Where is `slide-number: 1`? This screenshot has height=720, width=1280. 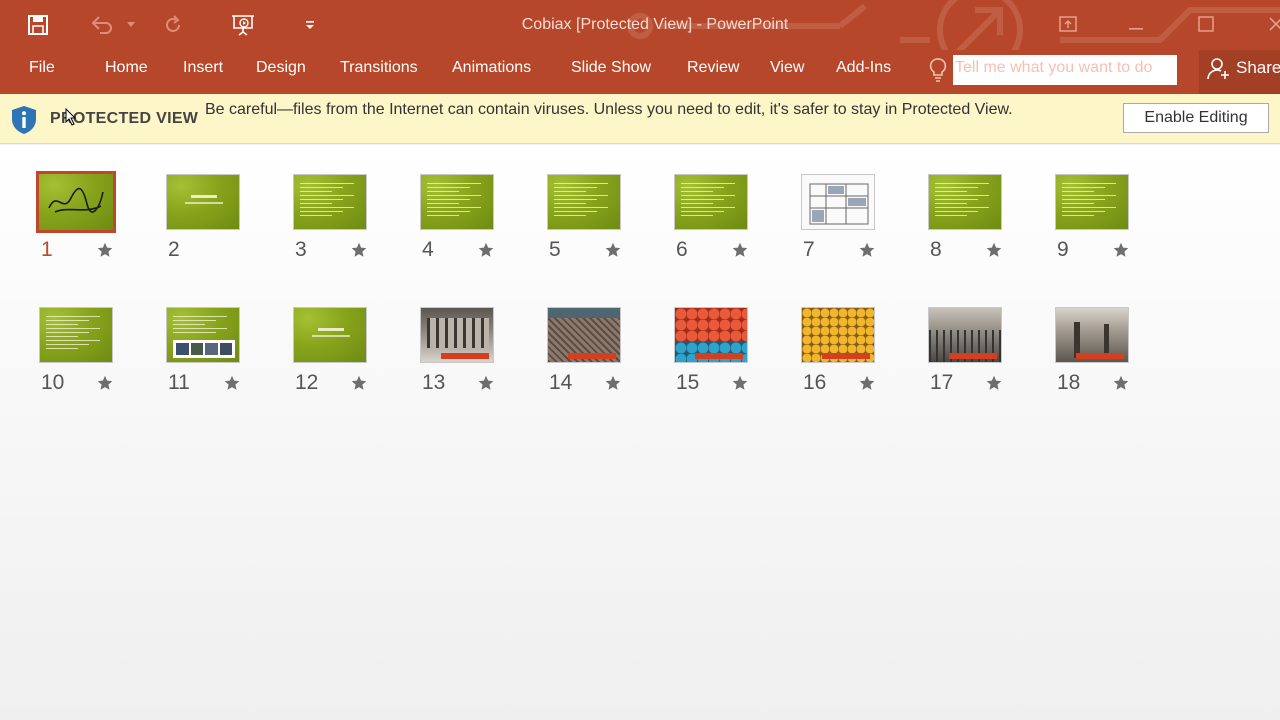
slide-number: 1 is located at coordinates (47, 249).